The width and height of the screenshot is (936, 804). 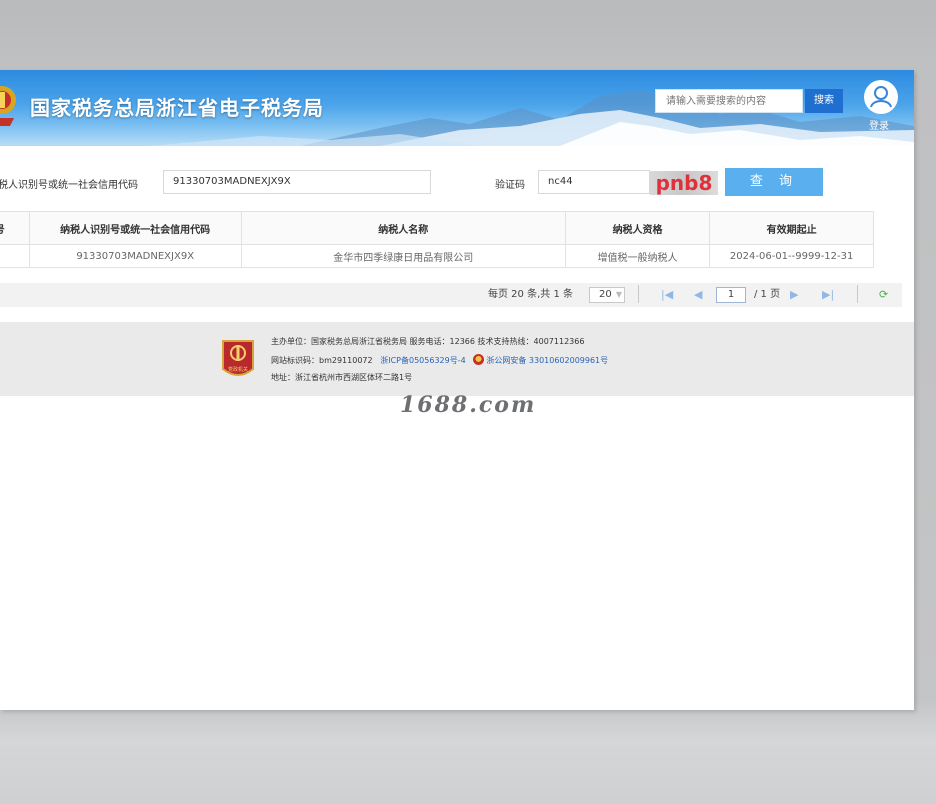 I want to click on search-button: 搜索, so click(x=824, y=101).